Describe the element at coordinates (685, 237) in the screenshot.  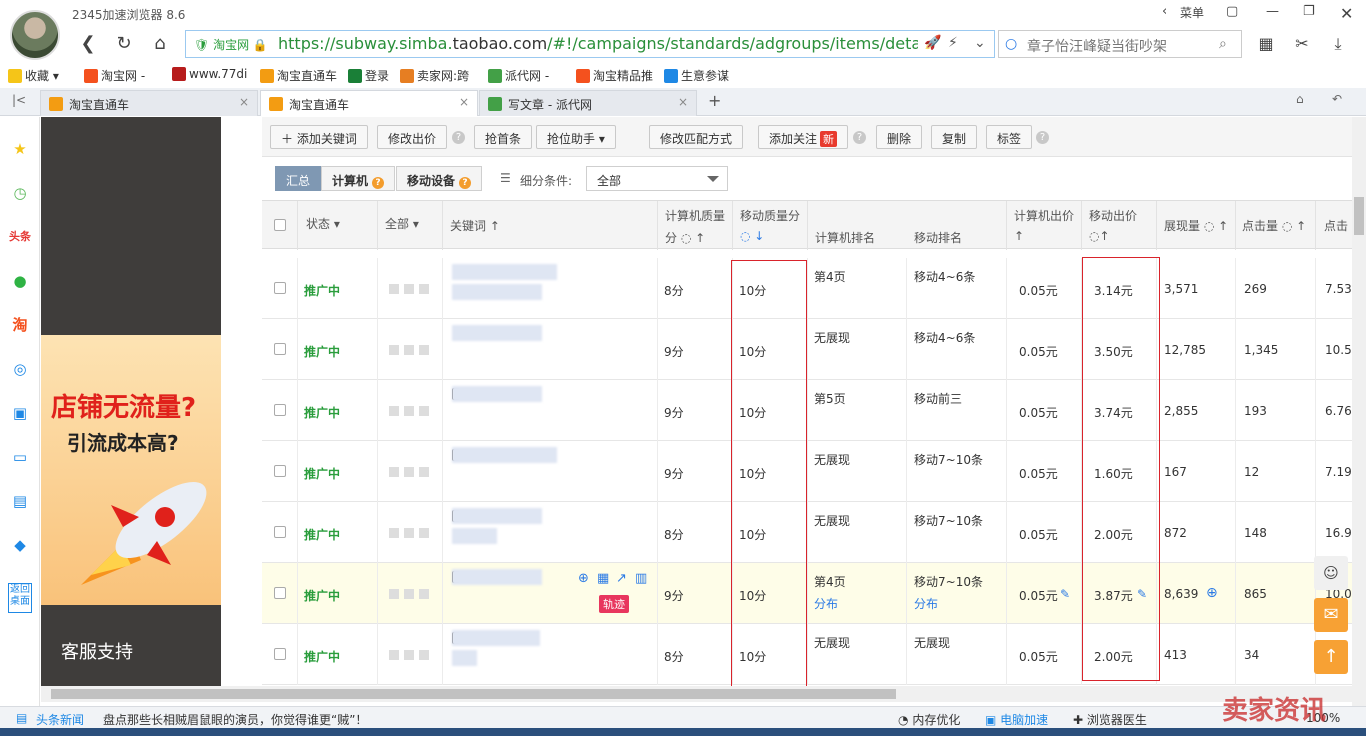
I see `header-pc-quality-2: 分 ◌ ↑` at that location.